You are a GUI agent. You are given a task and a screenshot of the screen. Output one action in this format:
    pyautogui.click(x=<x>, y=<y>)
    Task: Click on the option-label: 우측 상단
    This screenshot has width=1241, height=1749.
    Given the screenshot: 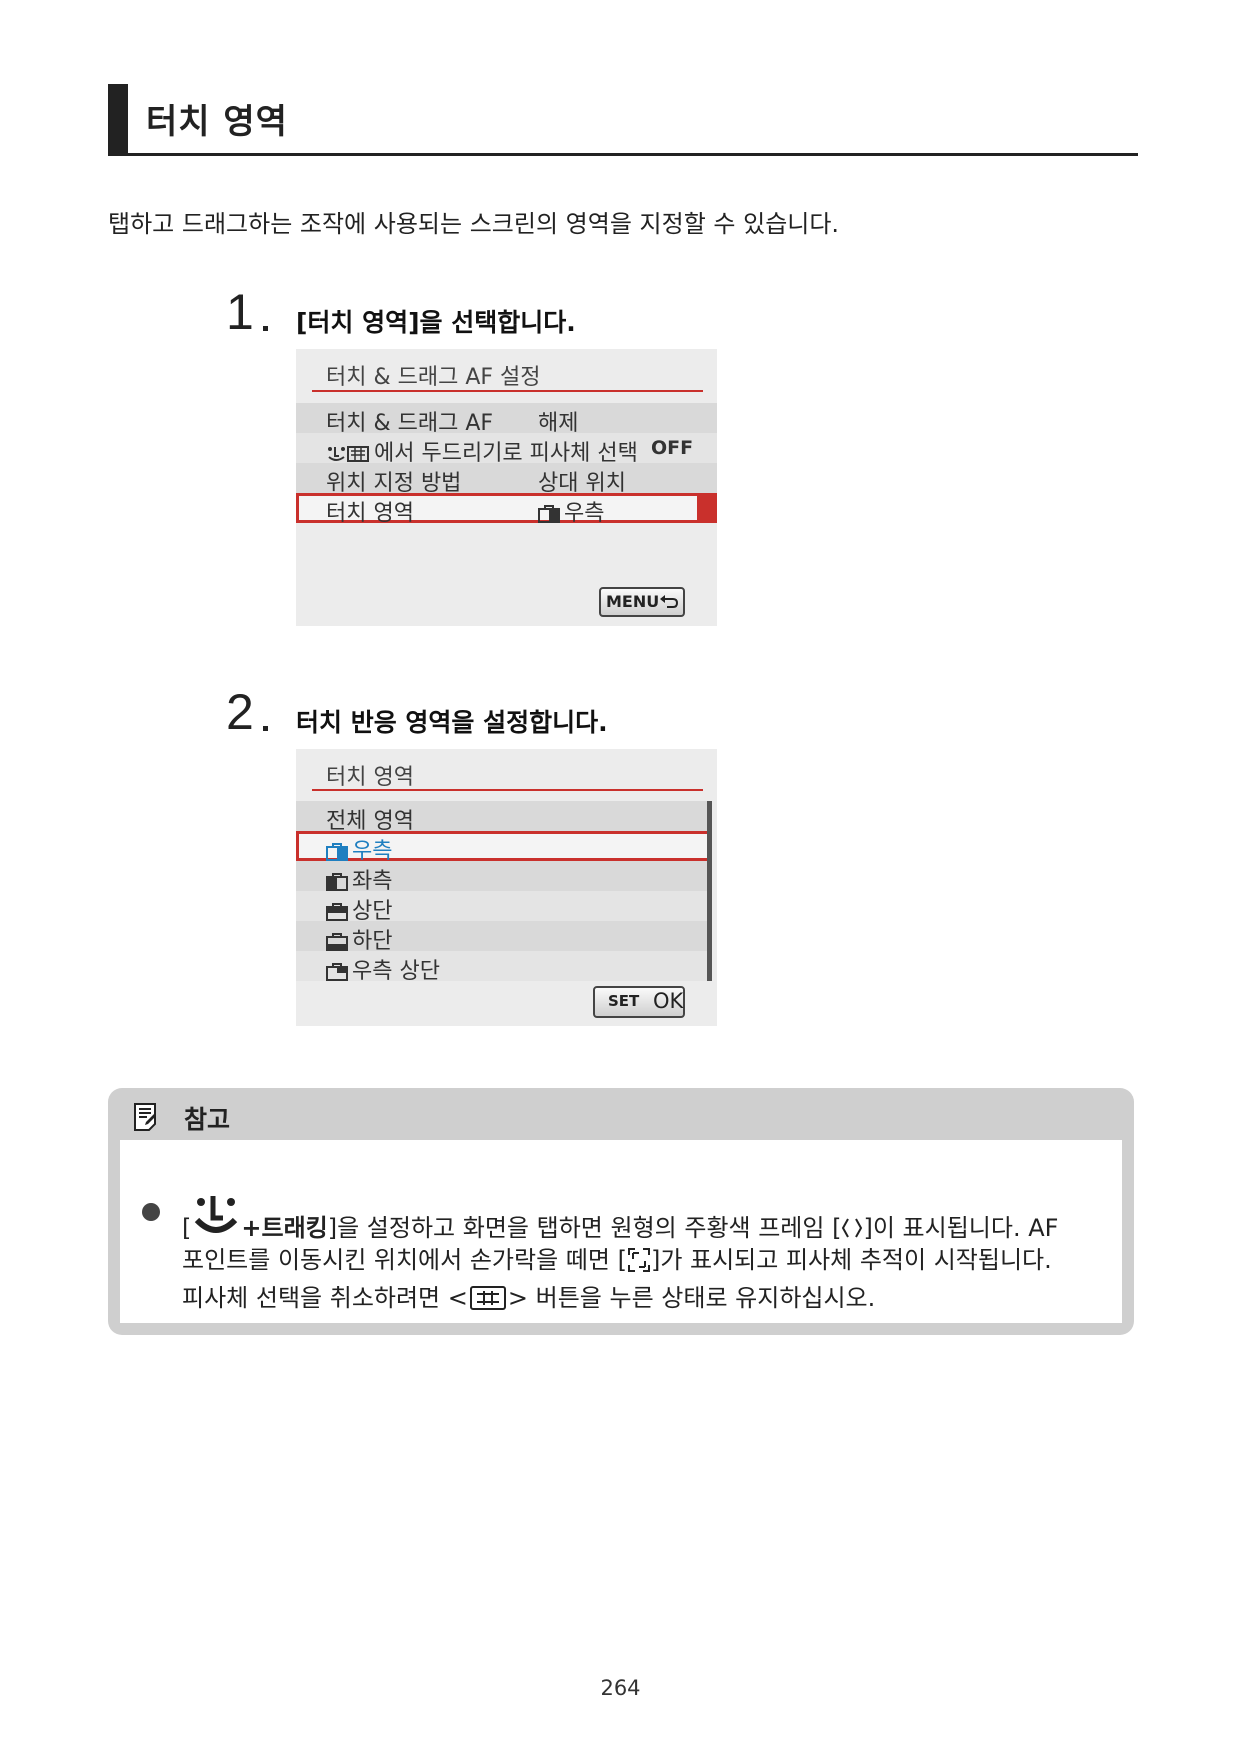 What is the action you would take?
    pyautogui.click(x=396, y=971)
    